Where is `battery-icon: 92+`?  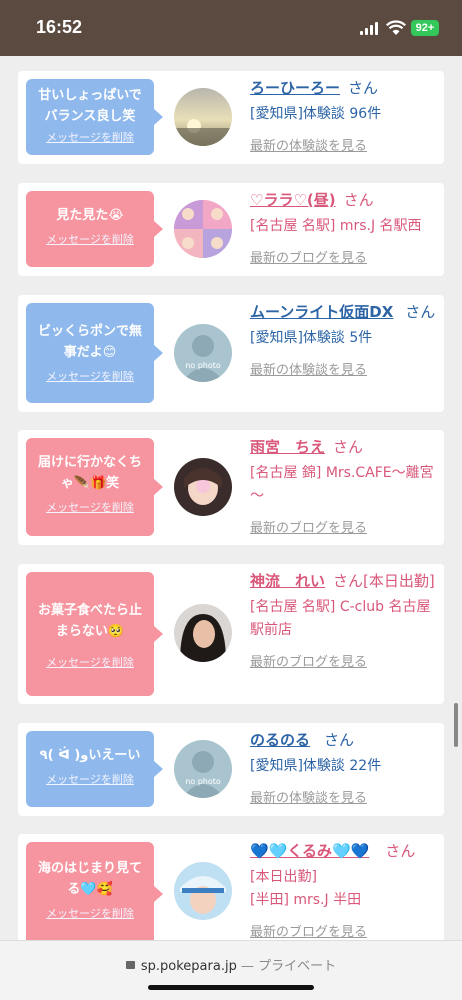 battery-icon: 92+ is located at coordinates (425, 28).